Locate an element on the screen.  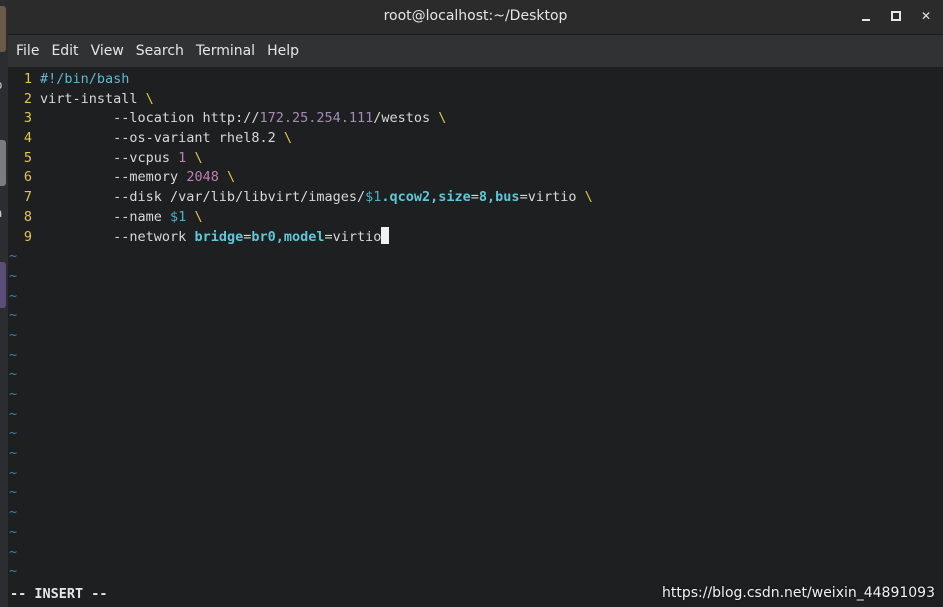
desktop-icon-label: a is located at coordinates (1, 213).